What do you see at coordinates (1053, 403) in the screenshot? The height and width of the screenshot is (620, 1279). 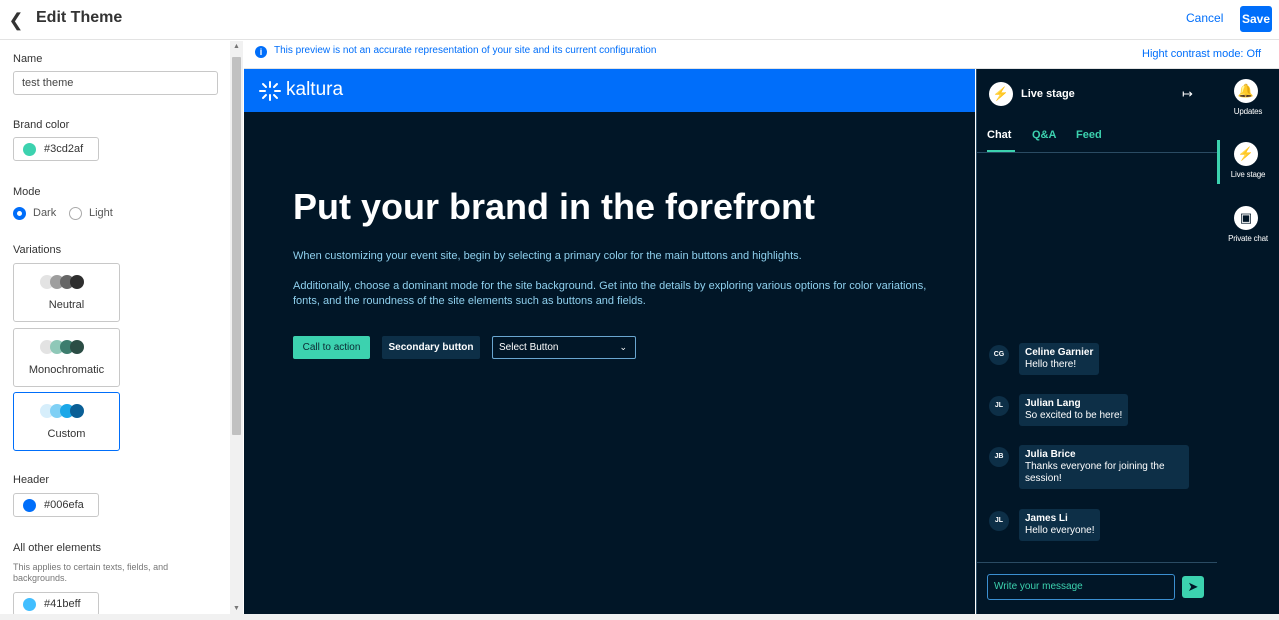 I see `message-author: Julian Lang` at bounding box center [1053, 403].